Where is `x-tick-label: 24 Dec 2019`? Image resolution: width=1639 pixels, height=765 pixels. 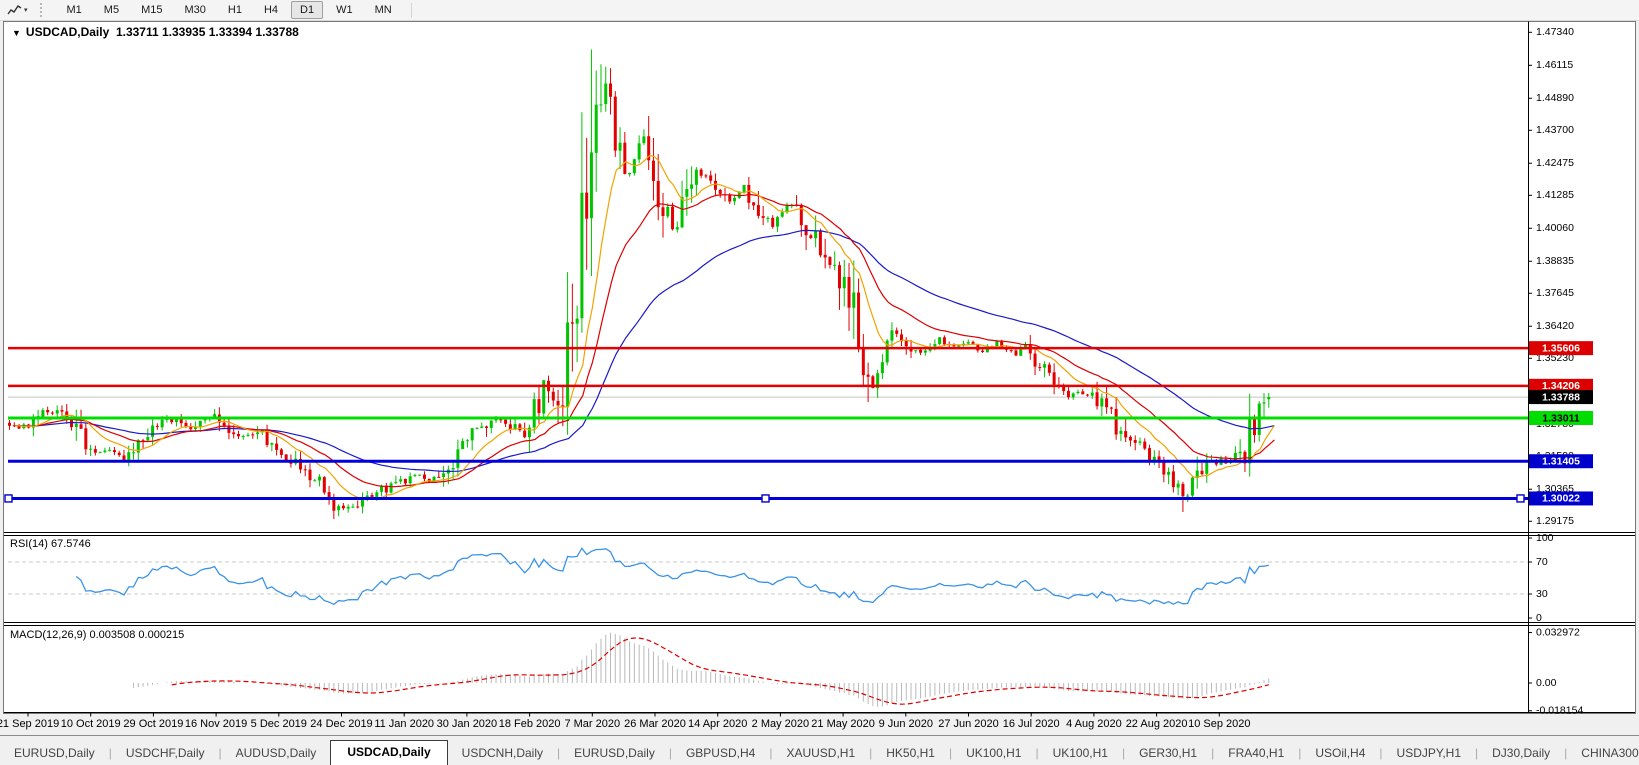
x-tick-label: 24 Dec 2019 is located at coordinates (341, 724).